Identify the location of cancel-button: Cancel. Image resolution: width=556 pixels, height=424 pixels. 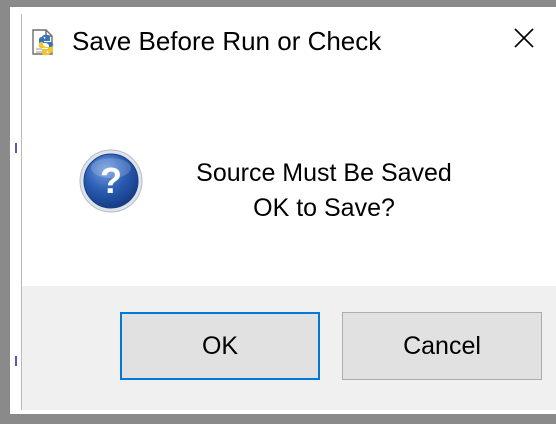
(442, 346).